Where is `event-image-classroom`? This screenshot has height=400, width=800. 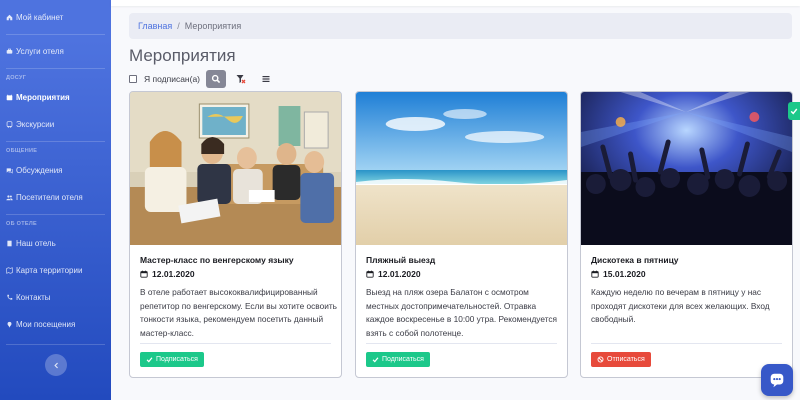
event-image-classroom is located at coordinates (235, 168).